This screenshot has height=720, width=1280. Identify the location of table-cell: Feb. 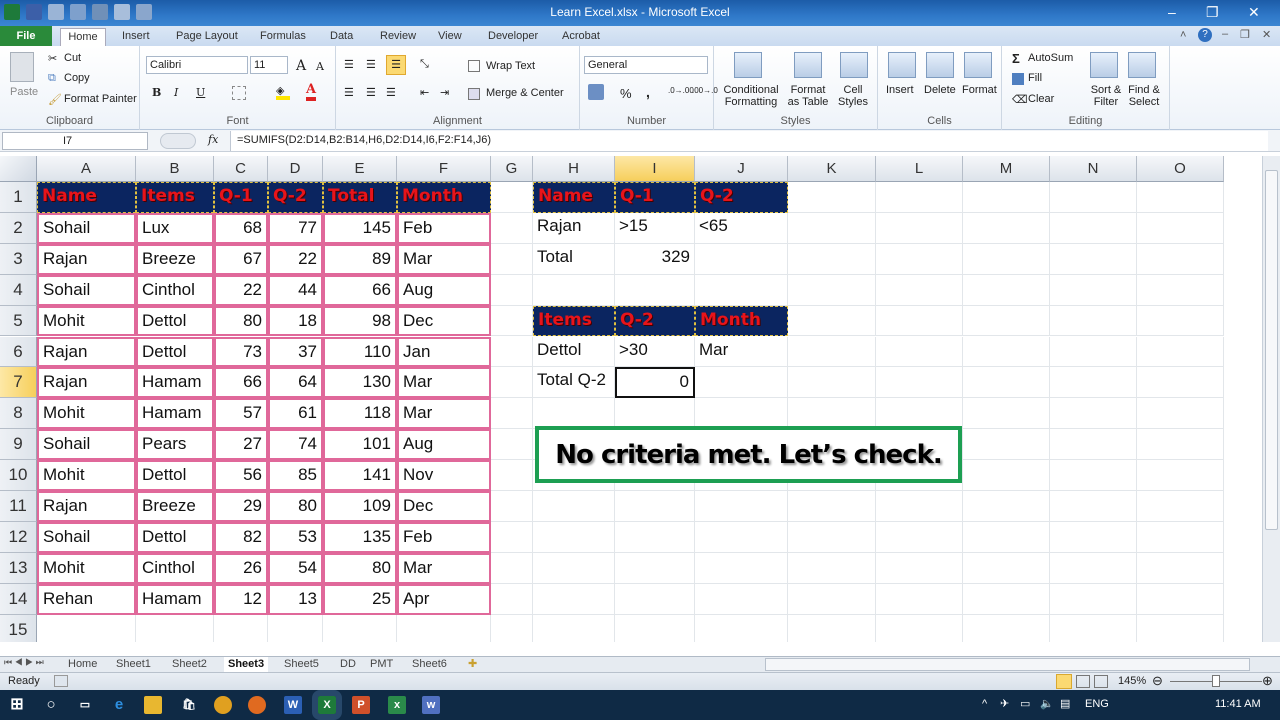
(444, 537).